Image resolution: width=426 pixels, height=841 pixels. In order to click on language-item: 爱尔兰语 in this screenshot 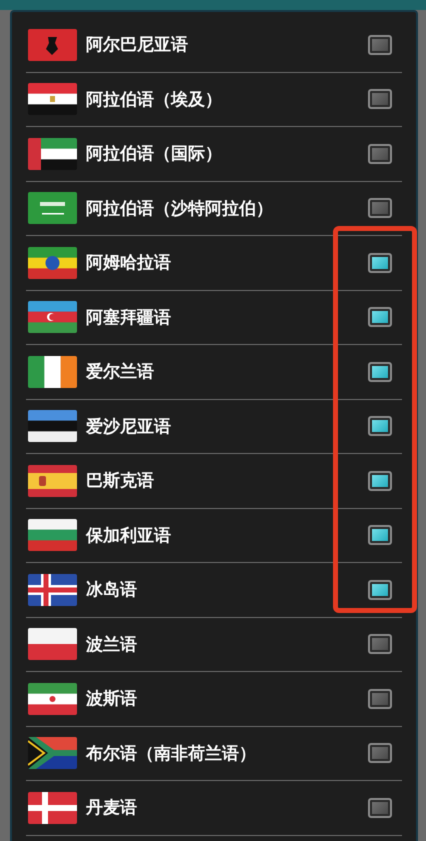, I will do `click(214, 372)`.